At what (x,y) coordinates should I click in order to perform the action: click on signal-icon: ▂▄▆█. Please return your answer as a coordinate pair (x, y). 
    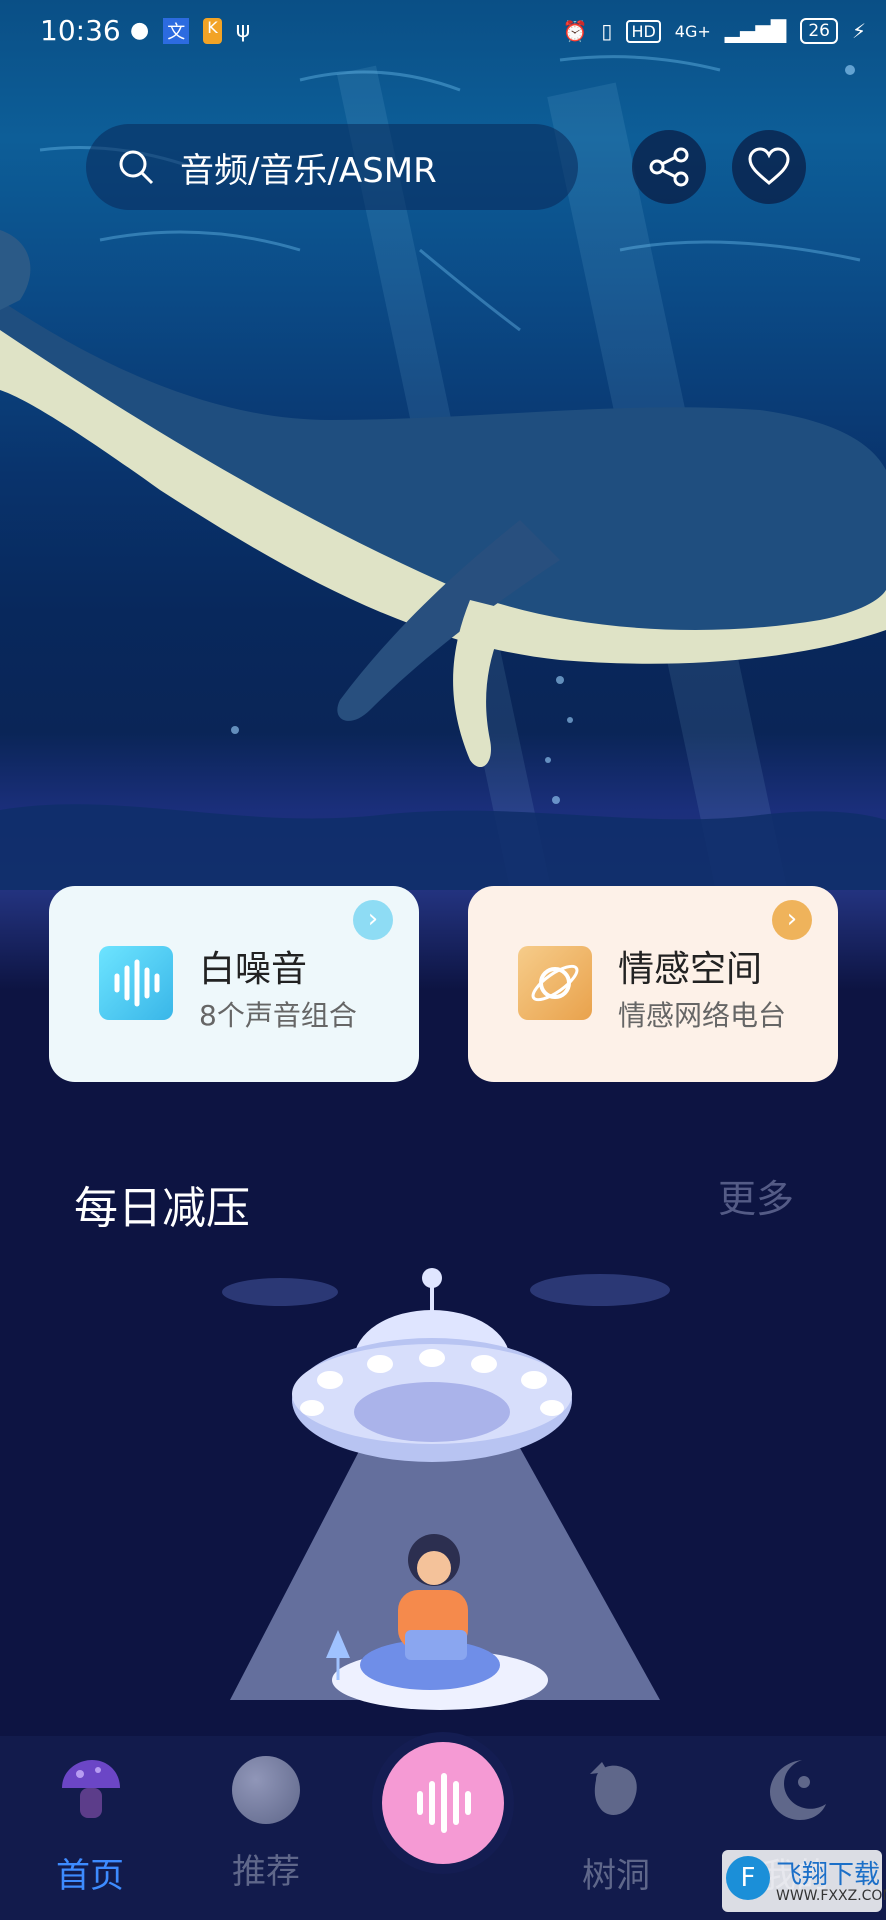
    Looking at the image, I should click on (755, 31).